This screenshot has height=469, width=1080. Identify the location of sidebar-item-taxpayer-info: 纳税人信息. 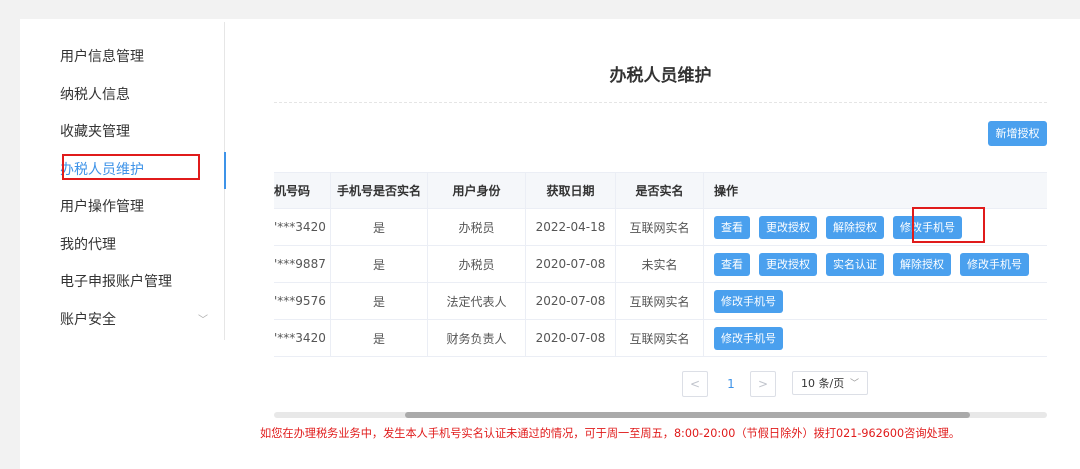
(132, 95).